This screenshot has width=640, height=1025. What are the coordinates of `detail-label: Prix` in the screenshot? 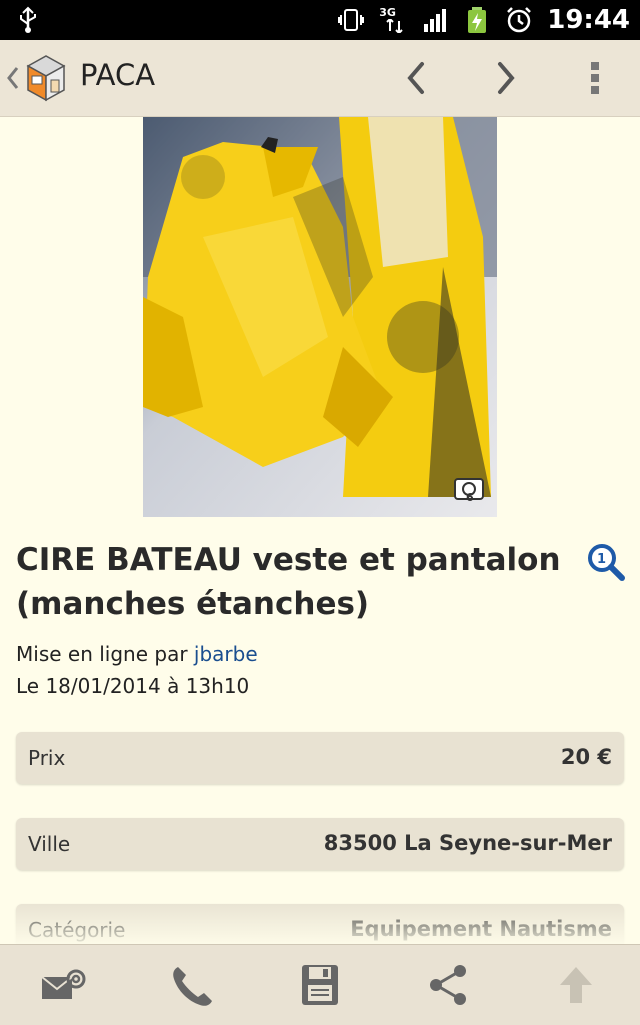 It's located at (47, 758).